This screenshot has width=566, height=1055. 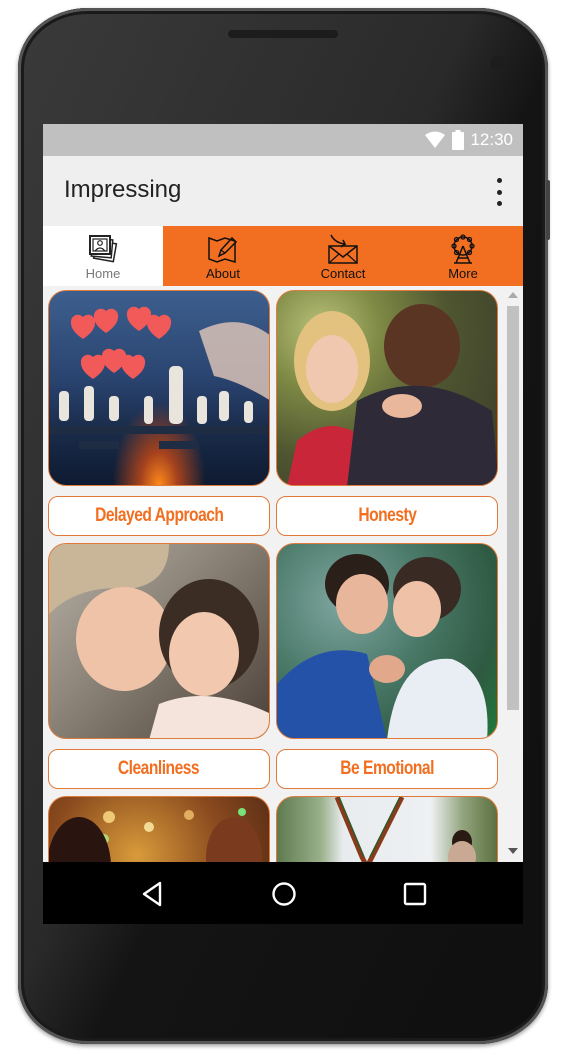 I want to click on card: Be Emotional, so click(x=387, y=666).